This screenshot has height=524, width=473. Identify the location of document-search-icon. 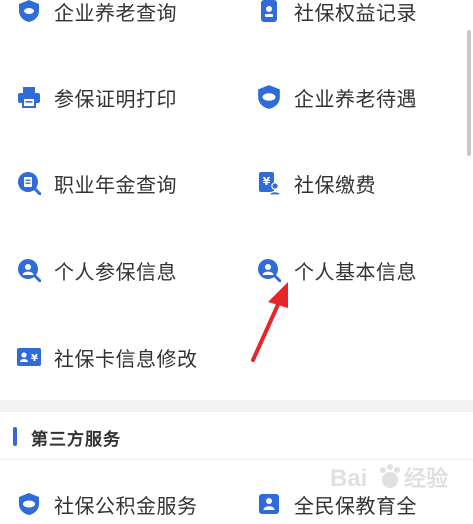
(29, 183).